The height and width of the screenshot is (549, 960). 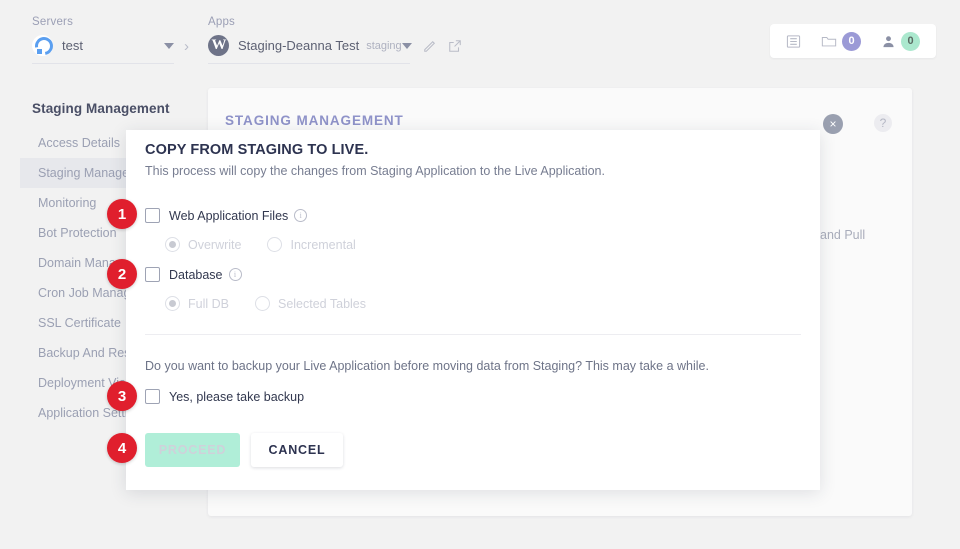 What do you see at coordinates (888, 41) in the screenshot?
I see `user-icon` at bounding box center [888, 41].